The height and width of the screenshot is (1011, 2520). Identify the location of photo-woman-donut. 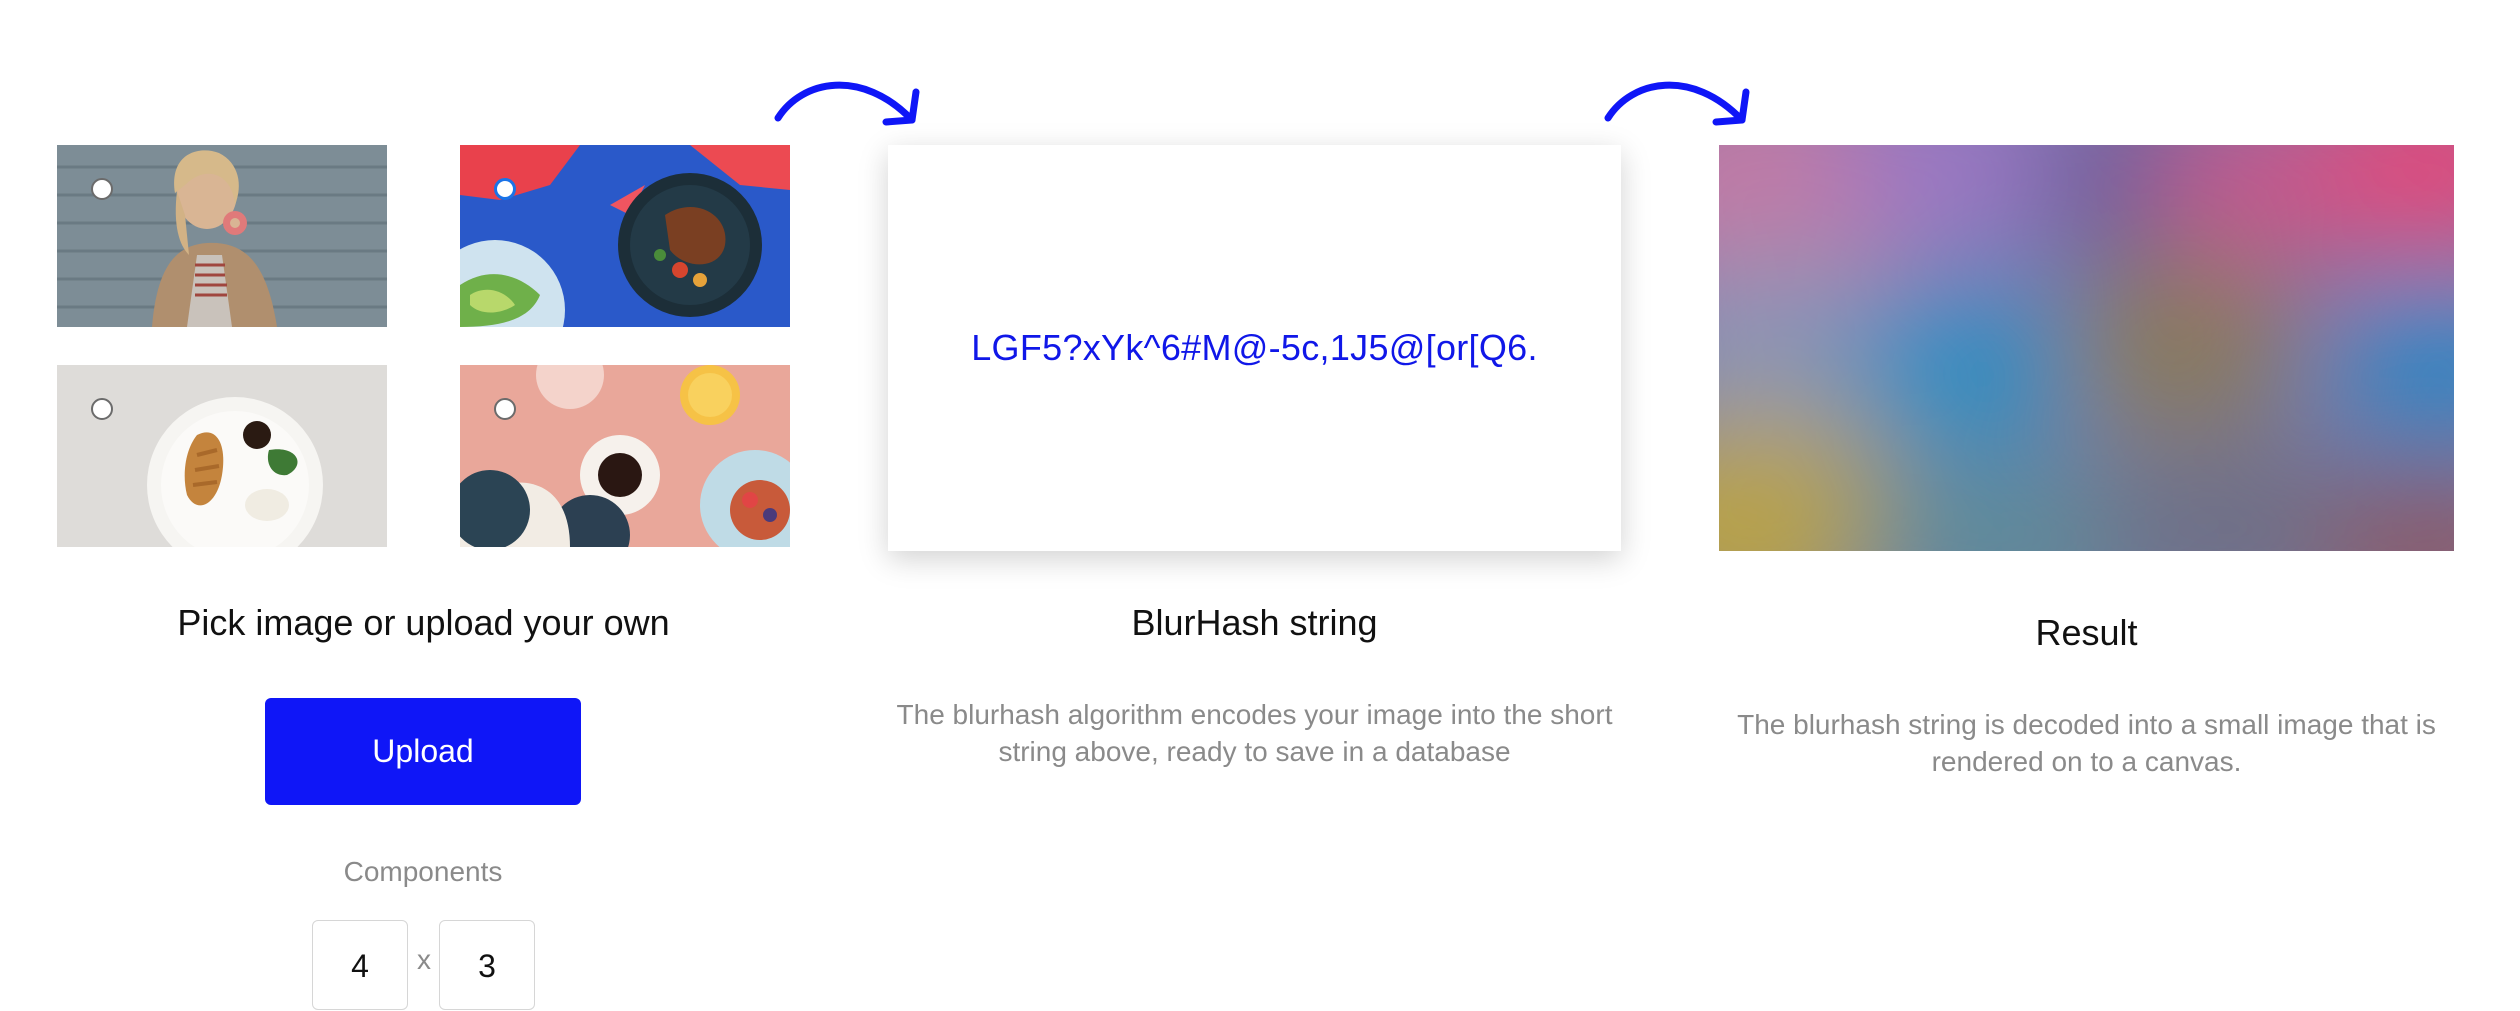
(222, 236).